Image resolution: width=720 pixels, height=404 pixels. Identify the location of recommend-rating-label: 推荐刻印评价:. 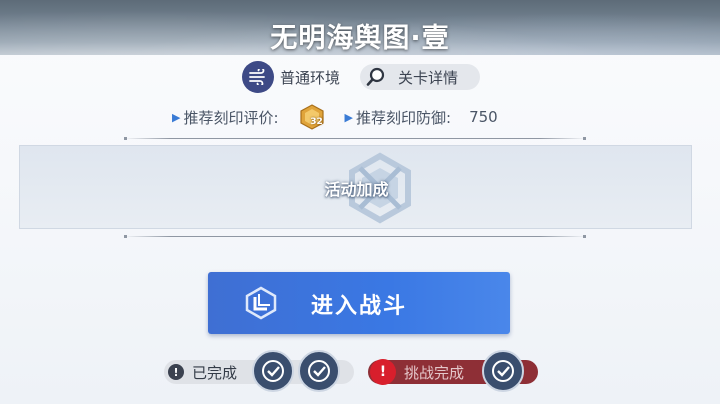
(231, 117).